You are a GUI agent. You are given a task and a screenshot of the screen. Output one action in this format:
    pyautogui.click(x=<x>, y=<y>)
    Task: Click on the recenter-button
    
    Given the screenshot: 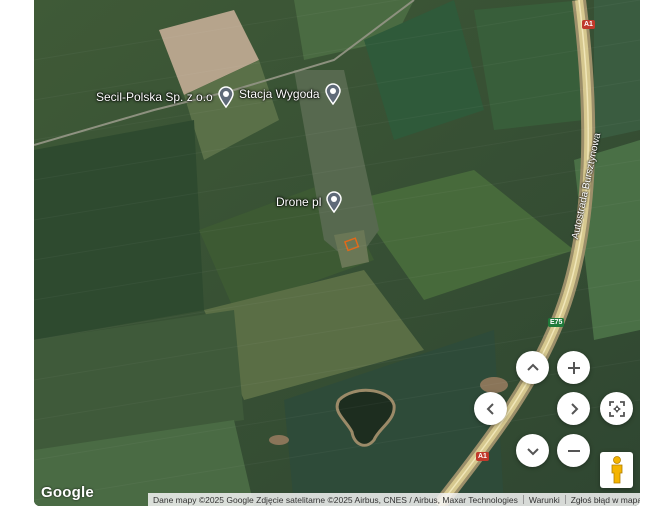 What is the action you would take?
    pyautogui.click(x=616, y=408)
    